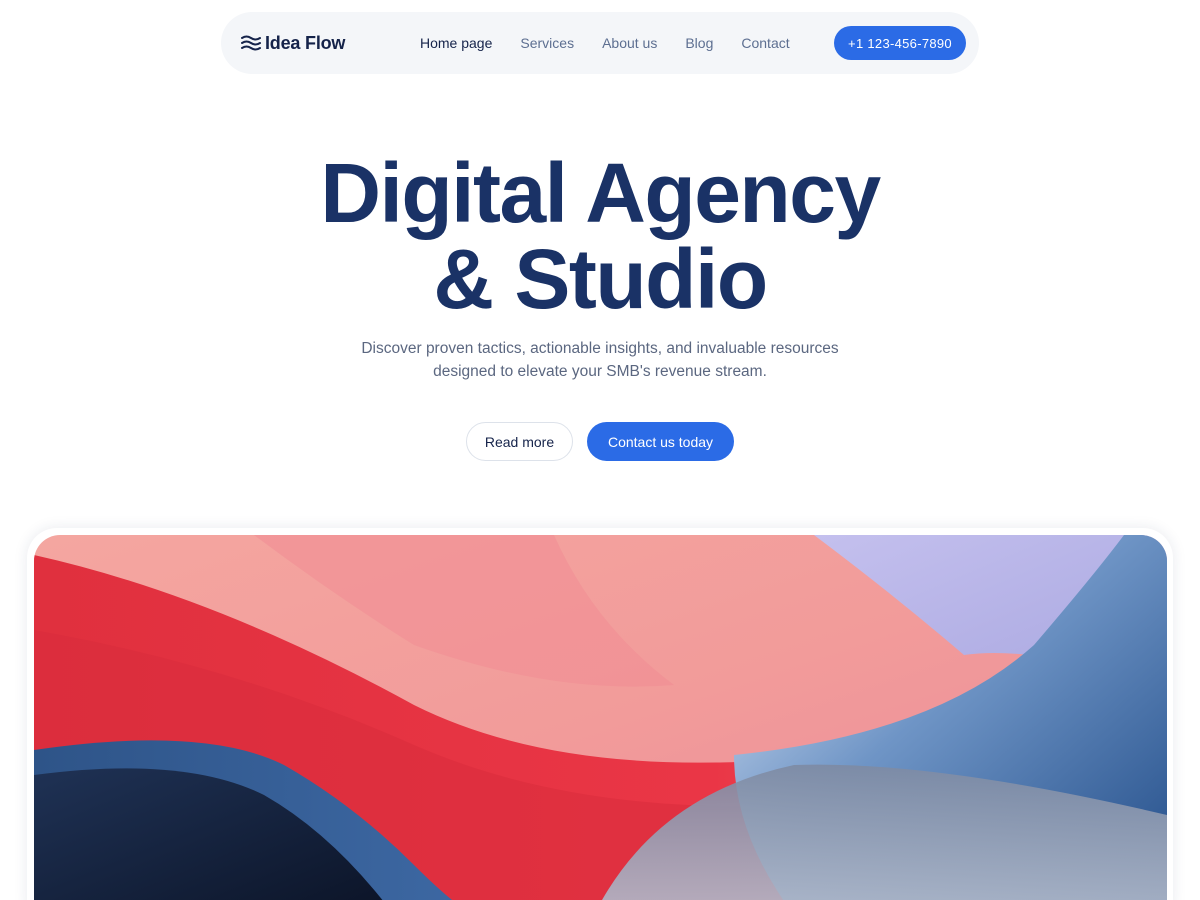  What do you see at coordinates (660, 441) in the screenshot?
I see `contact-us-button: Contact us today` at bounding box center [660, 441].